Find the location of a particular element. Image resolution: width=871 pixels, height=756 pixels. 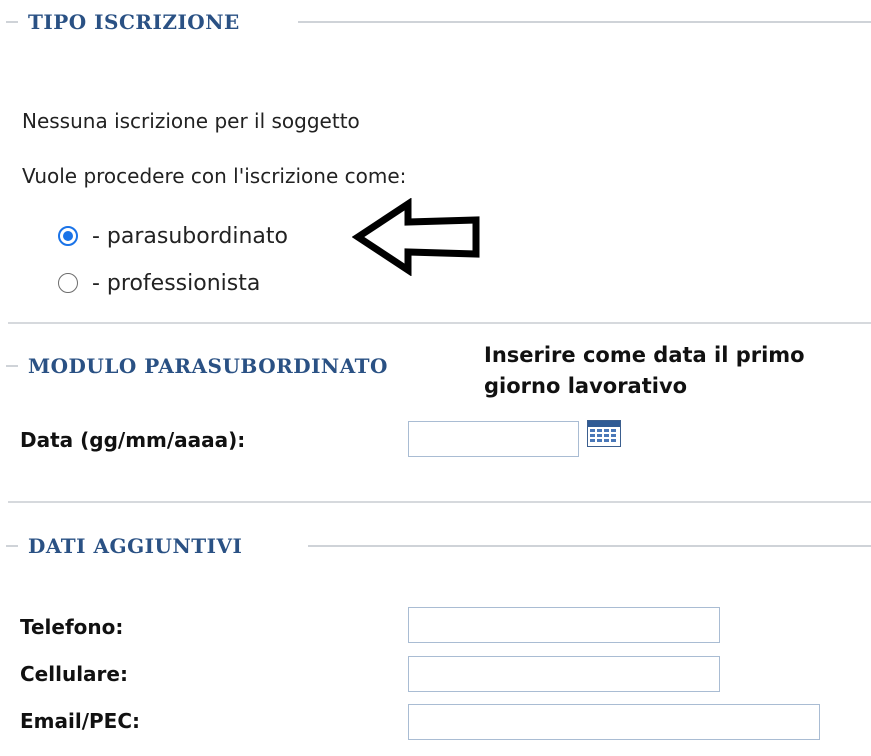

radio-option-professionista: - professionista is located at coordinates (159, 283).